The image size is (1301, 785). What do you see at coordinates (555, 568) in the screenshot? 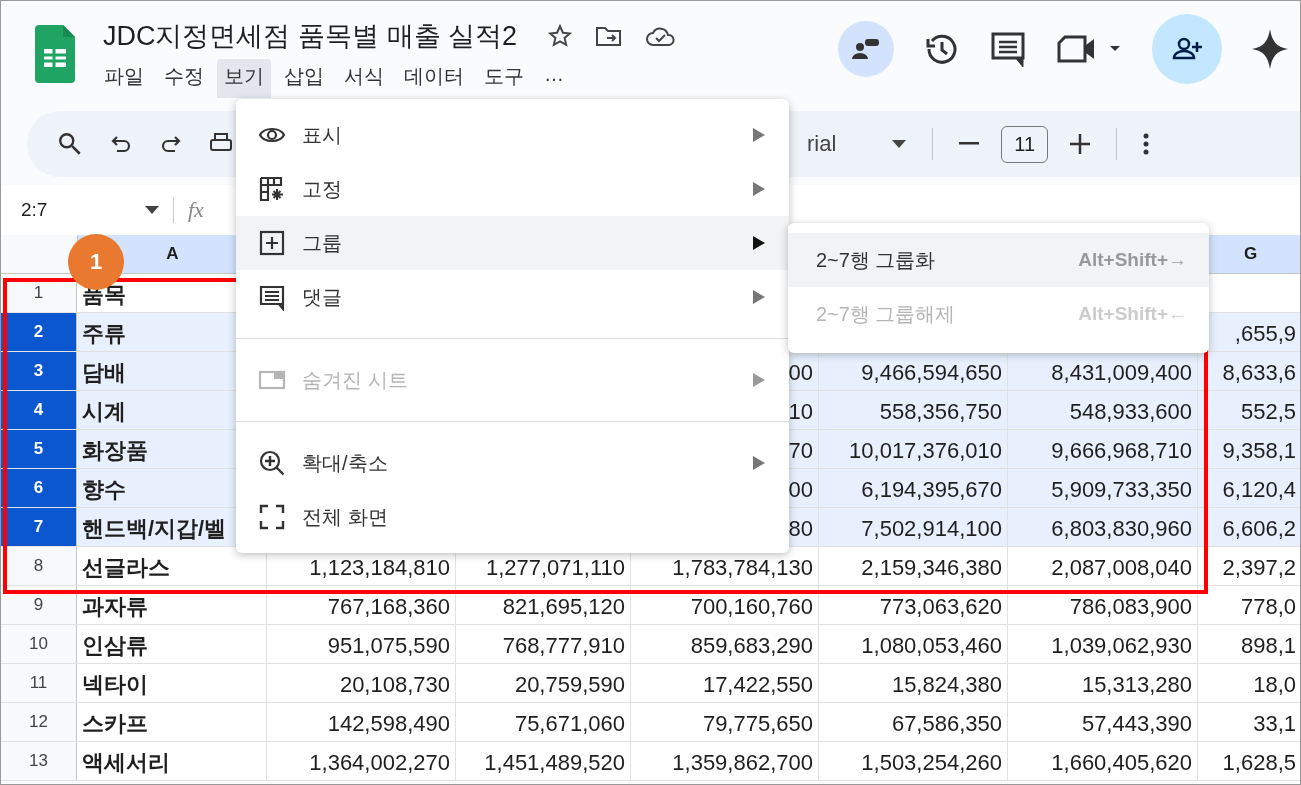
I see `table-cell: 1,277,071,110` at bounding box center [555, 568].